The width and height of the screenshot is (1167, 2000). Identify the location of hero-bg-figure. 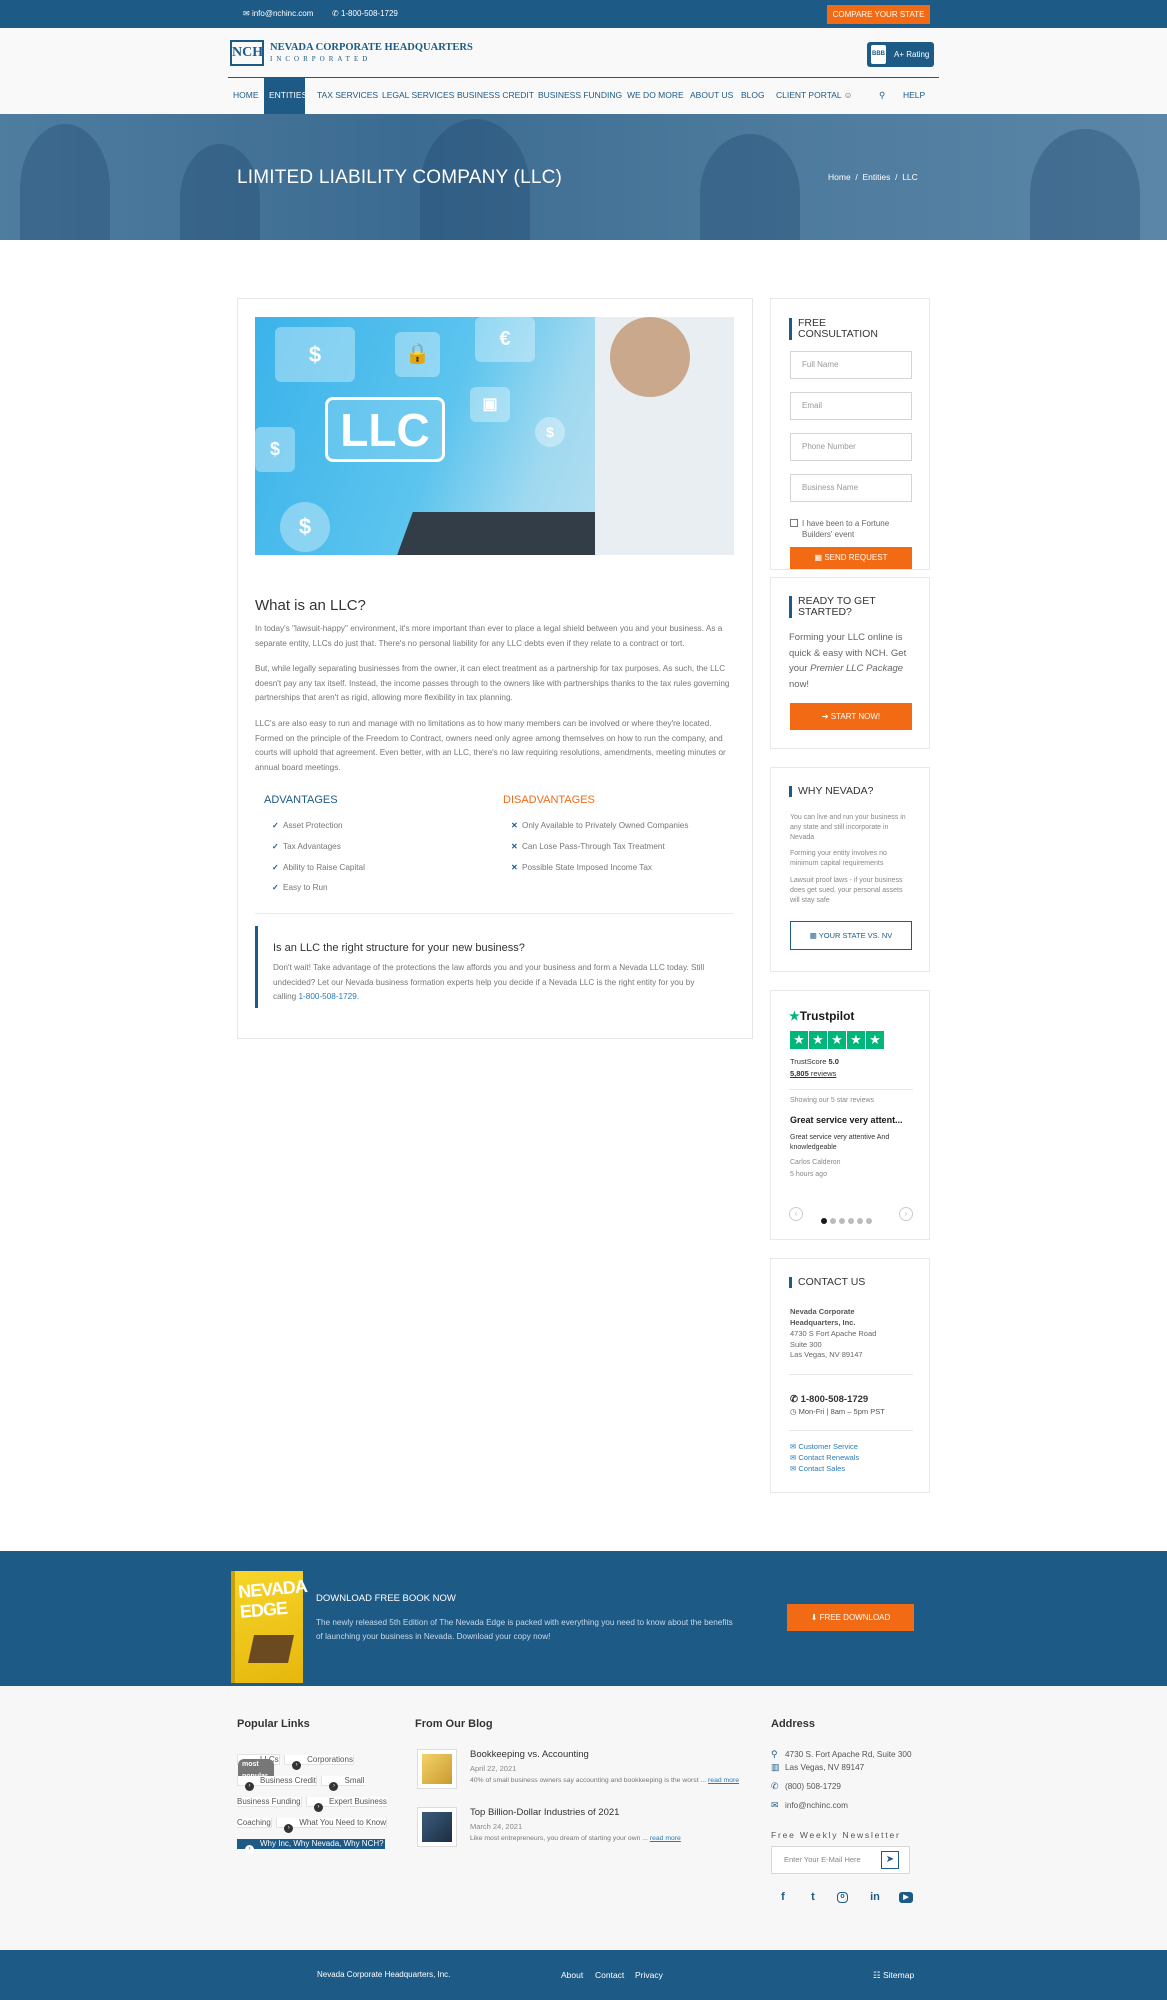
(220, 192).